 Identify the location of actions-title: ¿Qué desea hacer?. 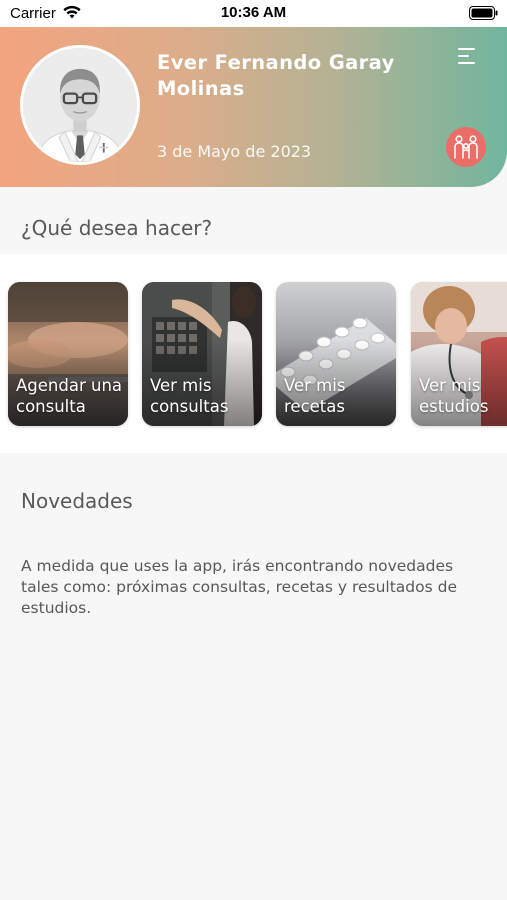
(117, 228).